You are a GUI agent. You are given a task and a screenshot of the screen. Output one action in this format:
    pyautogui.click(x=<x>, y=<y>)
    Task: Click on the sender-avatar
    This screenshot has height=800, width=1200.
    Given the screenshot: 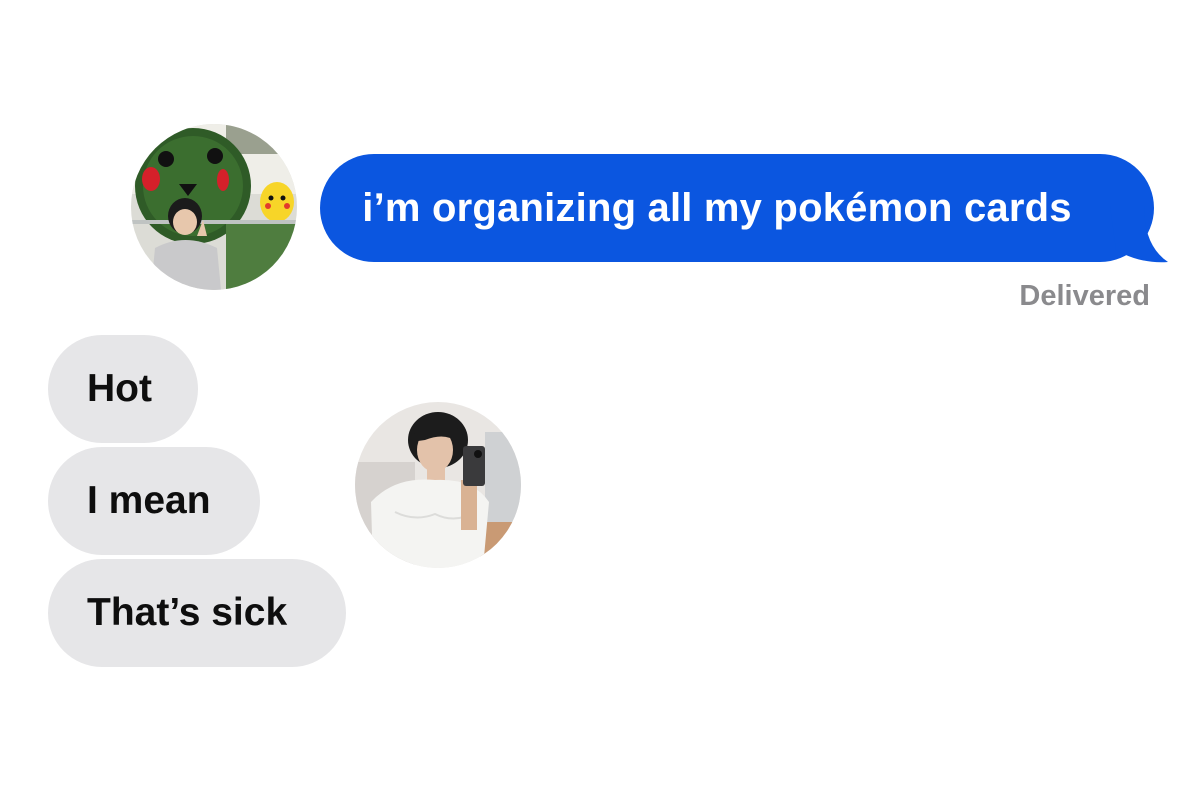 What is the action you would take?
    pyautogui.click(x=214, y=207)
    